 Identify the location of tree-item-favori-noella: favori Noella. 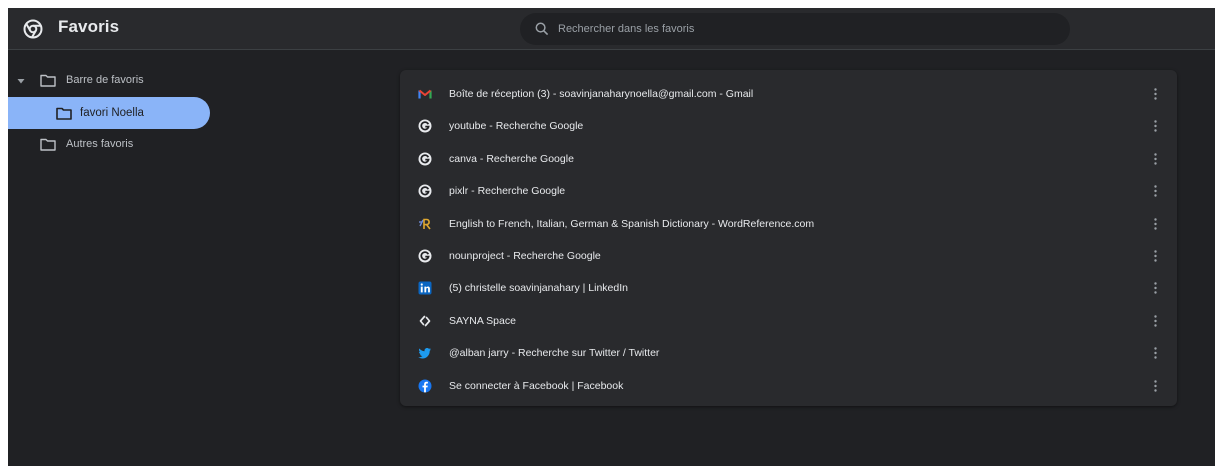
(109, 113).